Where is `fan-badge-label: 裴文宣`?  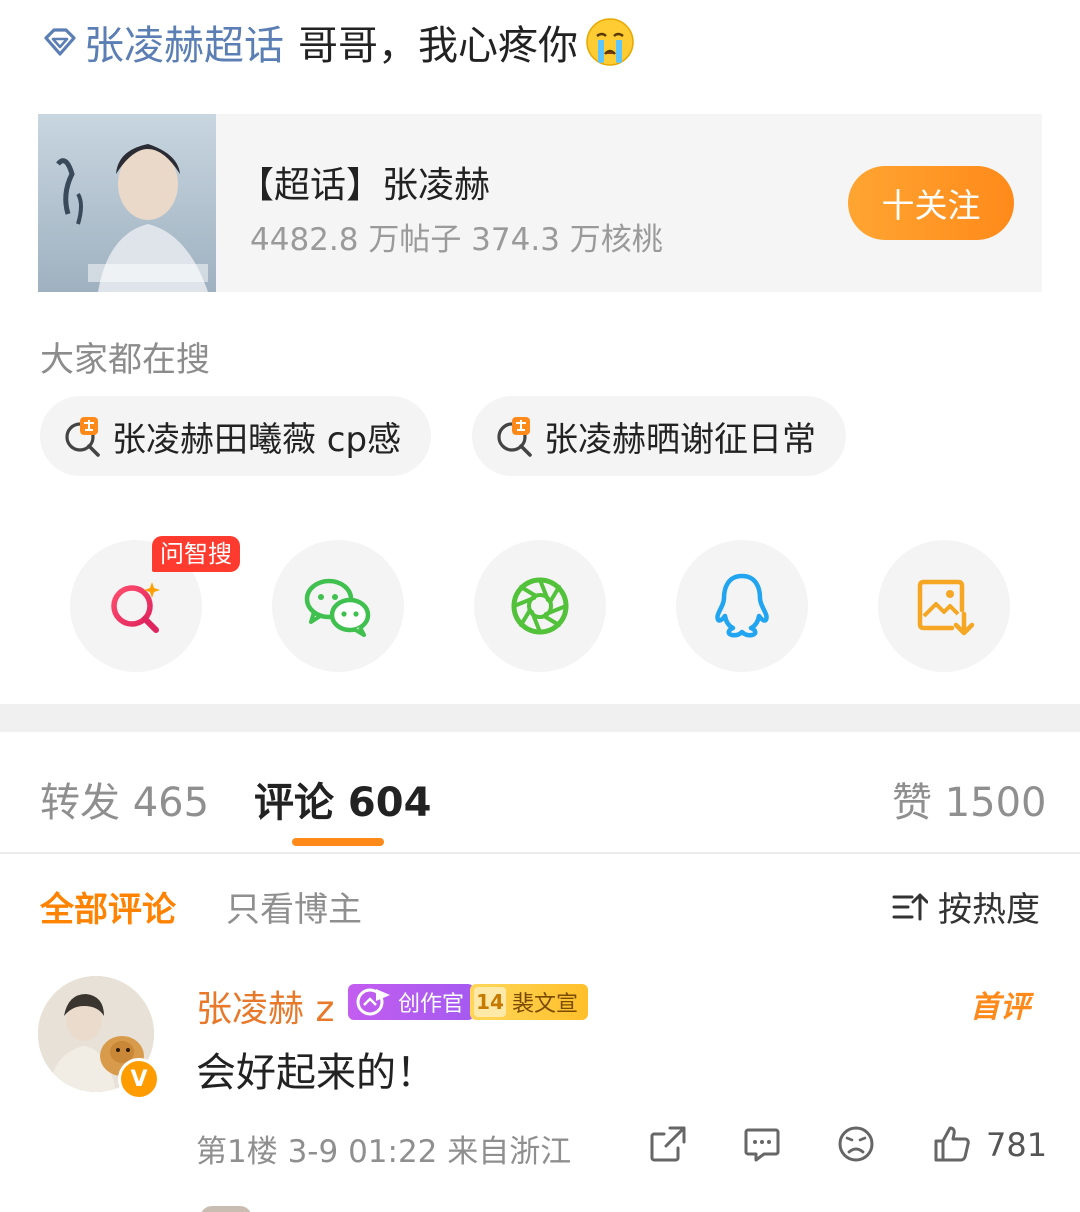
fan-badge-label: 裴文宣 is located at coordinates (545, 1004).